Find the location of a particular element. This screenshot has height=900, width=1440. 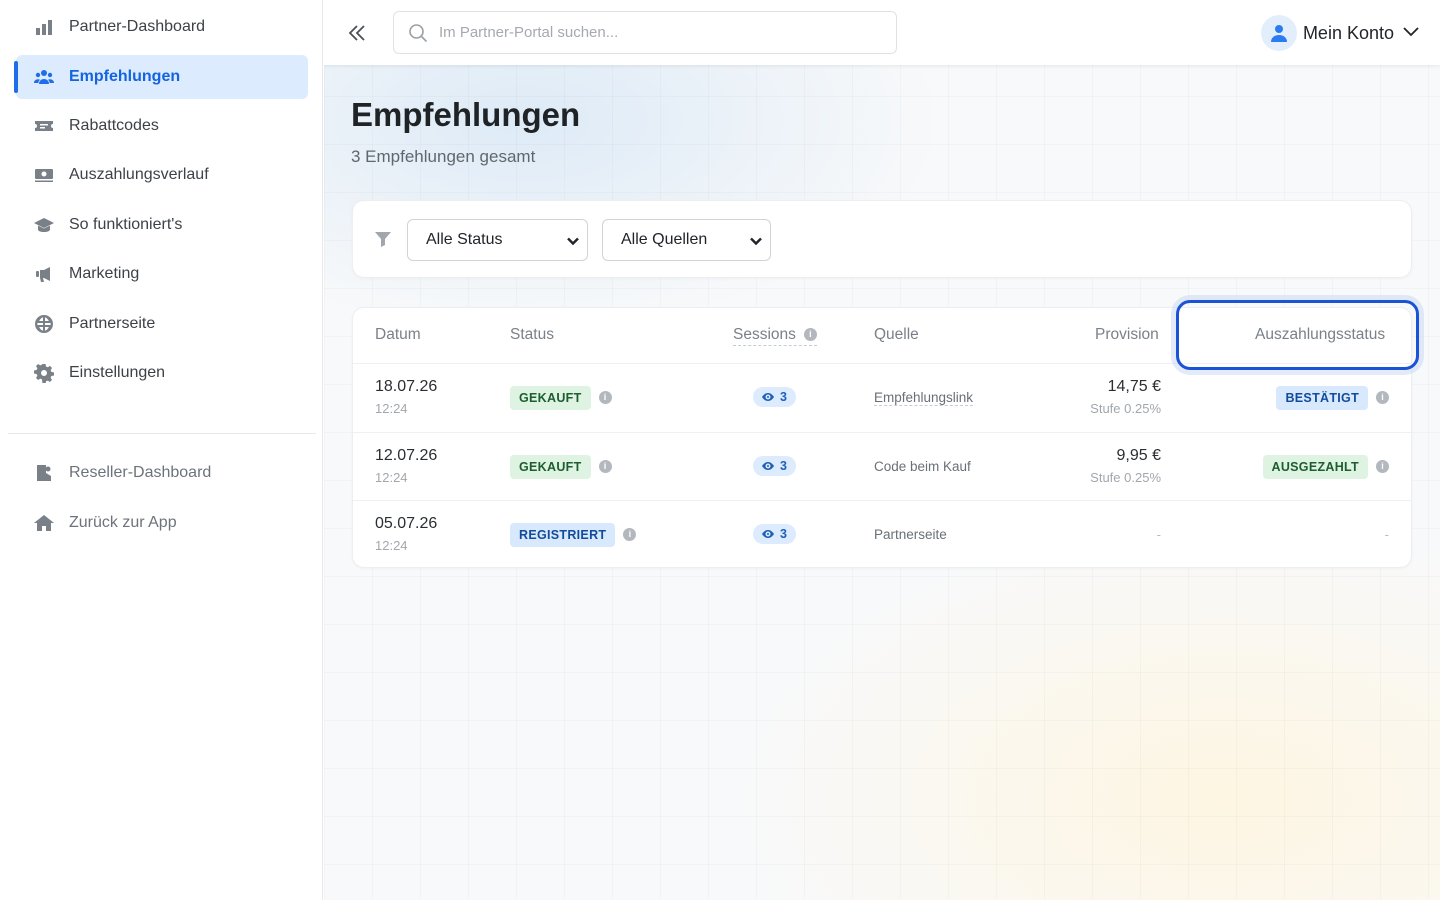

sidebar-item-partner-dashboard: Partner-Dashboard is located at coordinates (162, 27).